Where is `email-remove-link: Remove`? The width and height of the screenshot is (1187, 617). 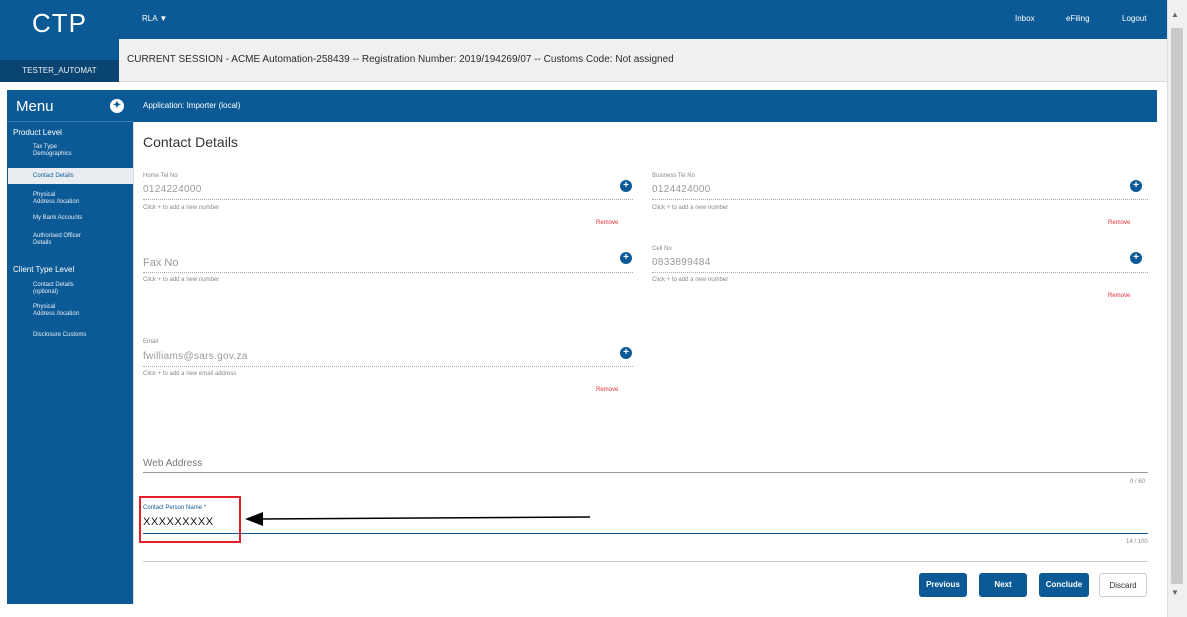 email-remove-link: Remove is located at coordinates (607, 390).